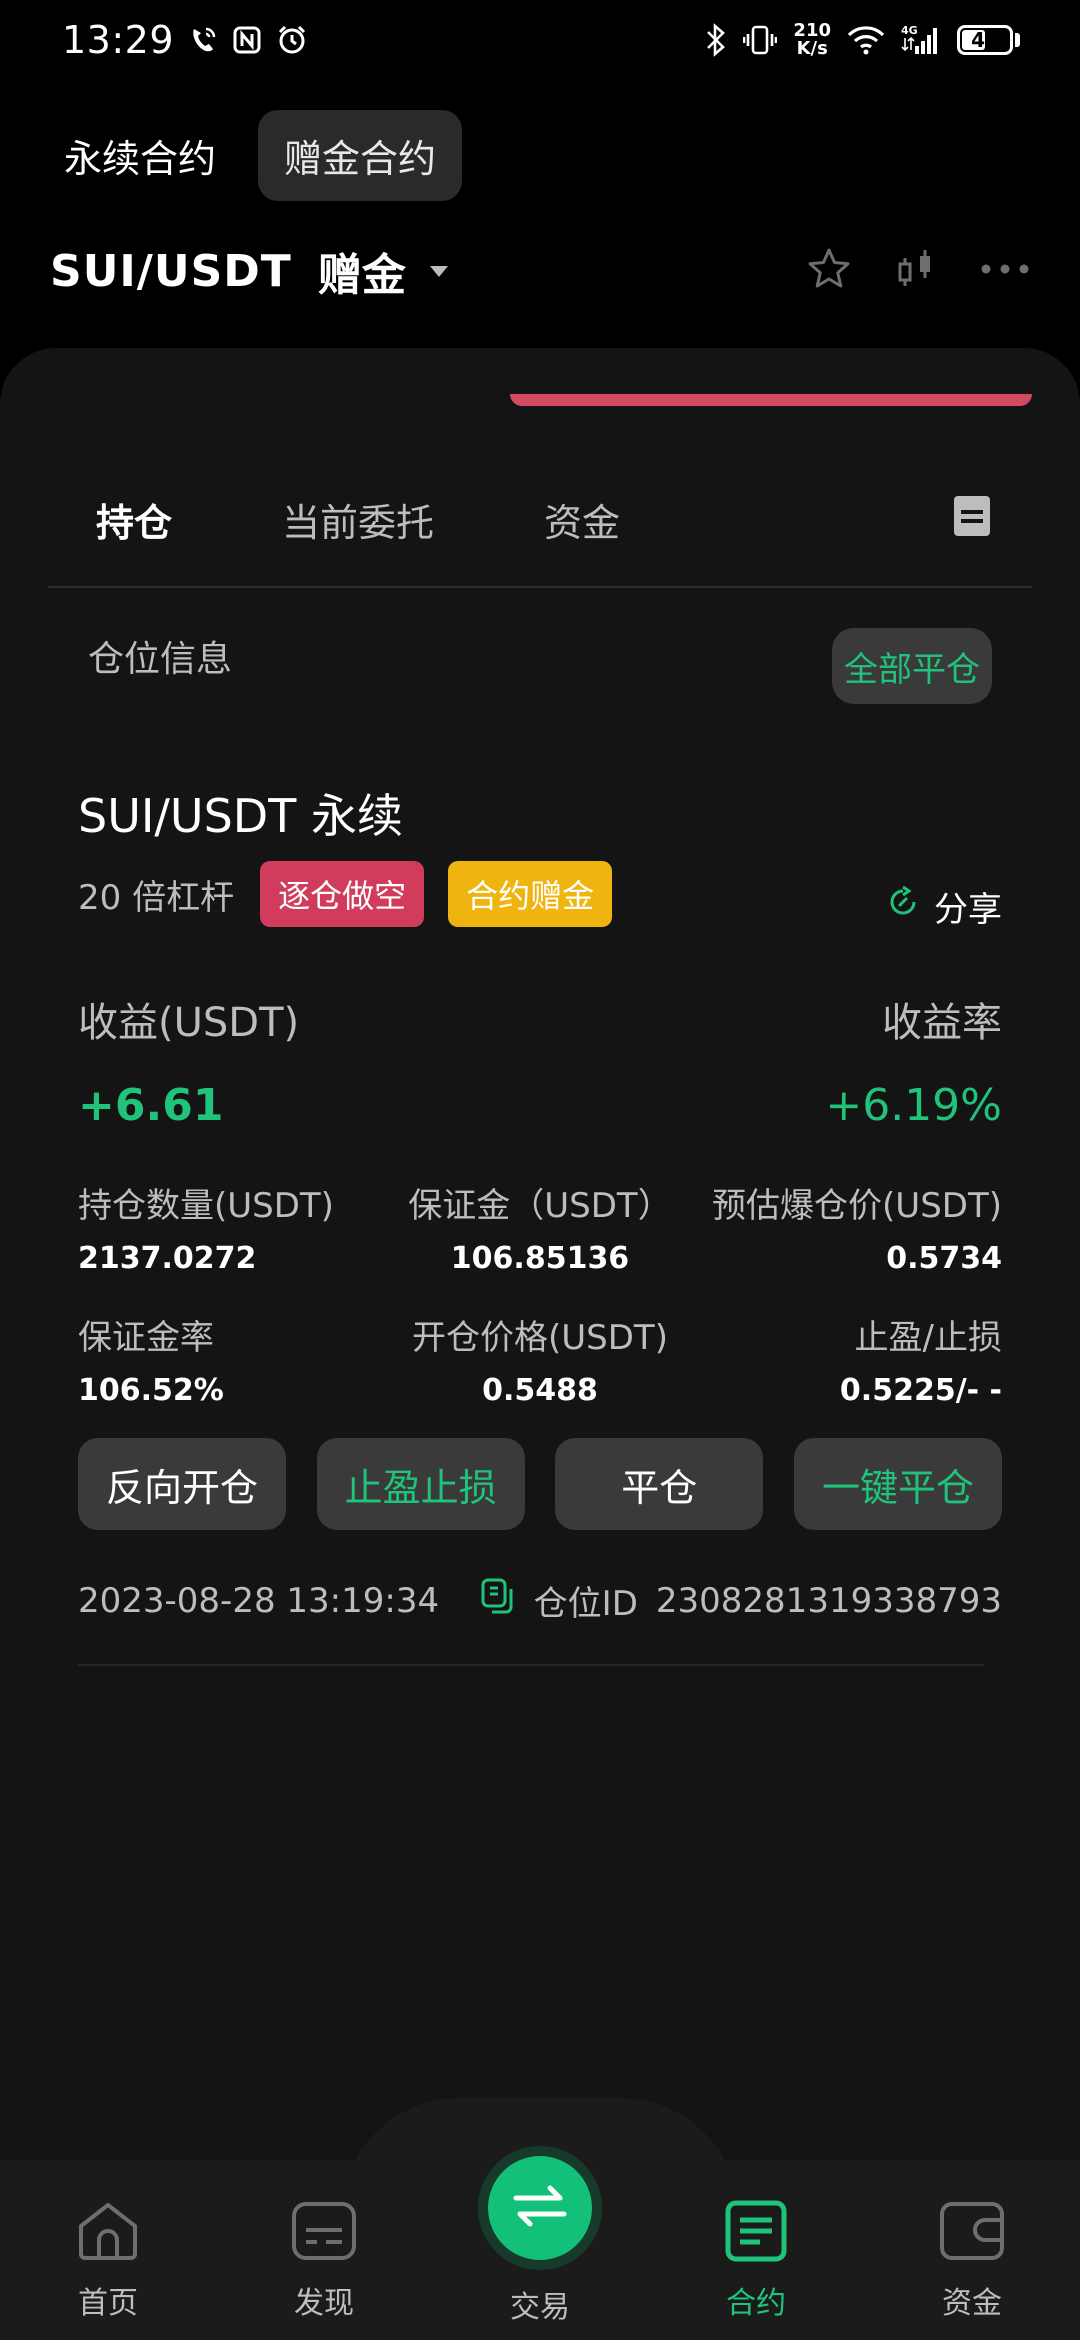 The width and height of the screenshot is (1080, 2340). What do you see at coordinates (240, 816) in the screenshot?
I see `position-title: SUI/USDT 永续` at bounding box center [240, 816].